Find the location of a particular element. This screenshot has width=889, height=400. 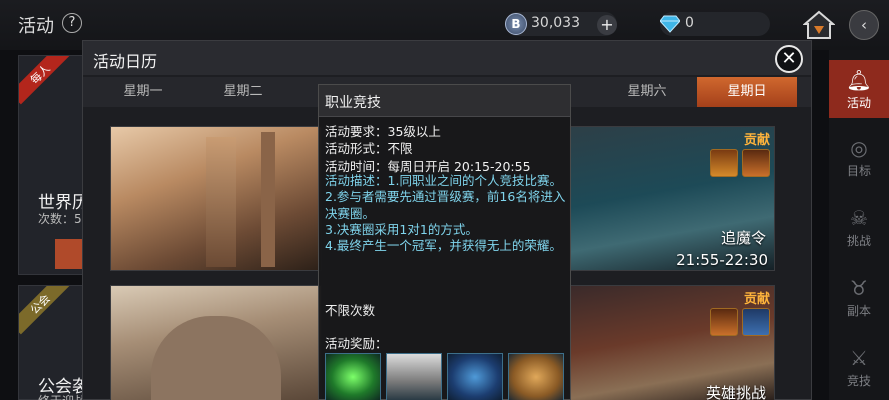

tooltip-header: 职业竞技 is located at coordinates (444, 101).